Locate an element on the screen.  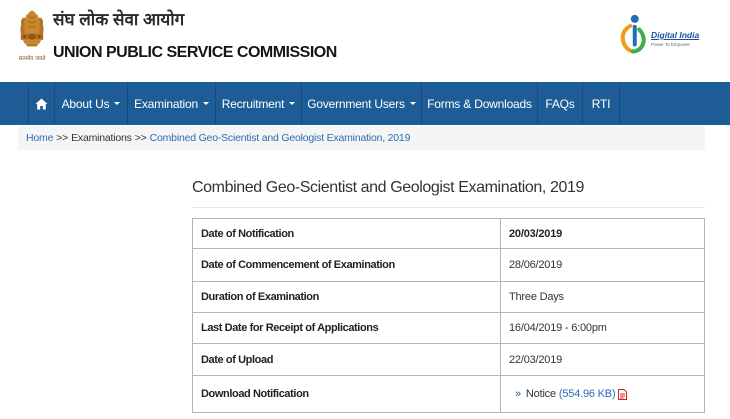
nav-item-label: Recruitment is located at coordinates (253, 103).